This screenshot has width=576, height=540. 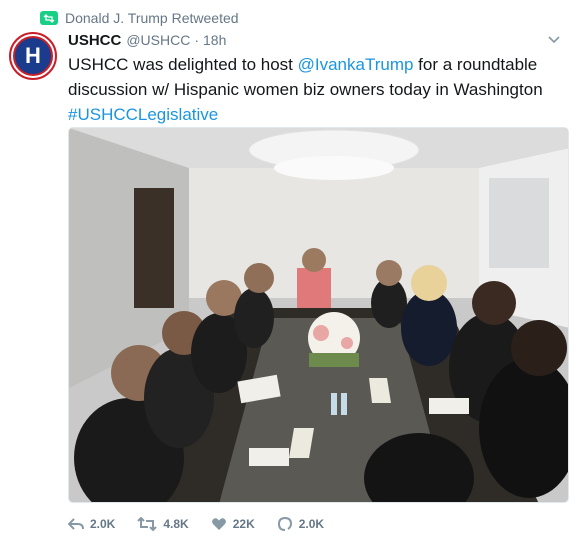 What do you see at coordinates (176, 524) in the screenshot?
I see `retweet-count: 4.8K` at bounding box center [176, 524].